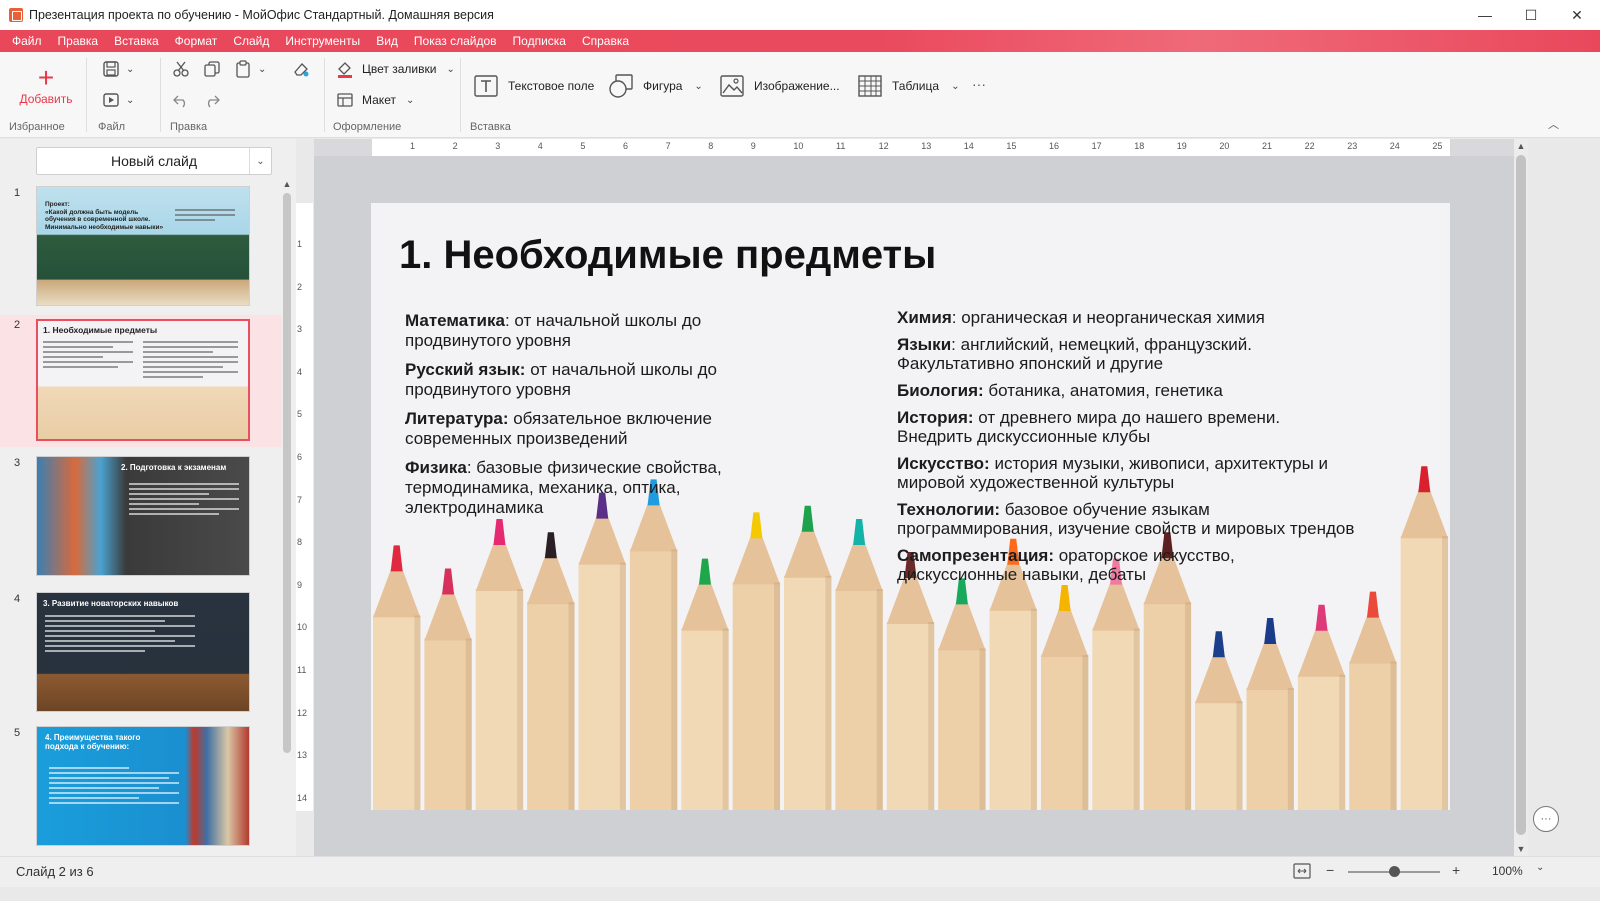 The width and height of the screenshot is (1600, 901). I want to click on fill-color-label: Цвет заливки, so click(399, 69).